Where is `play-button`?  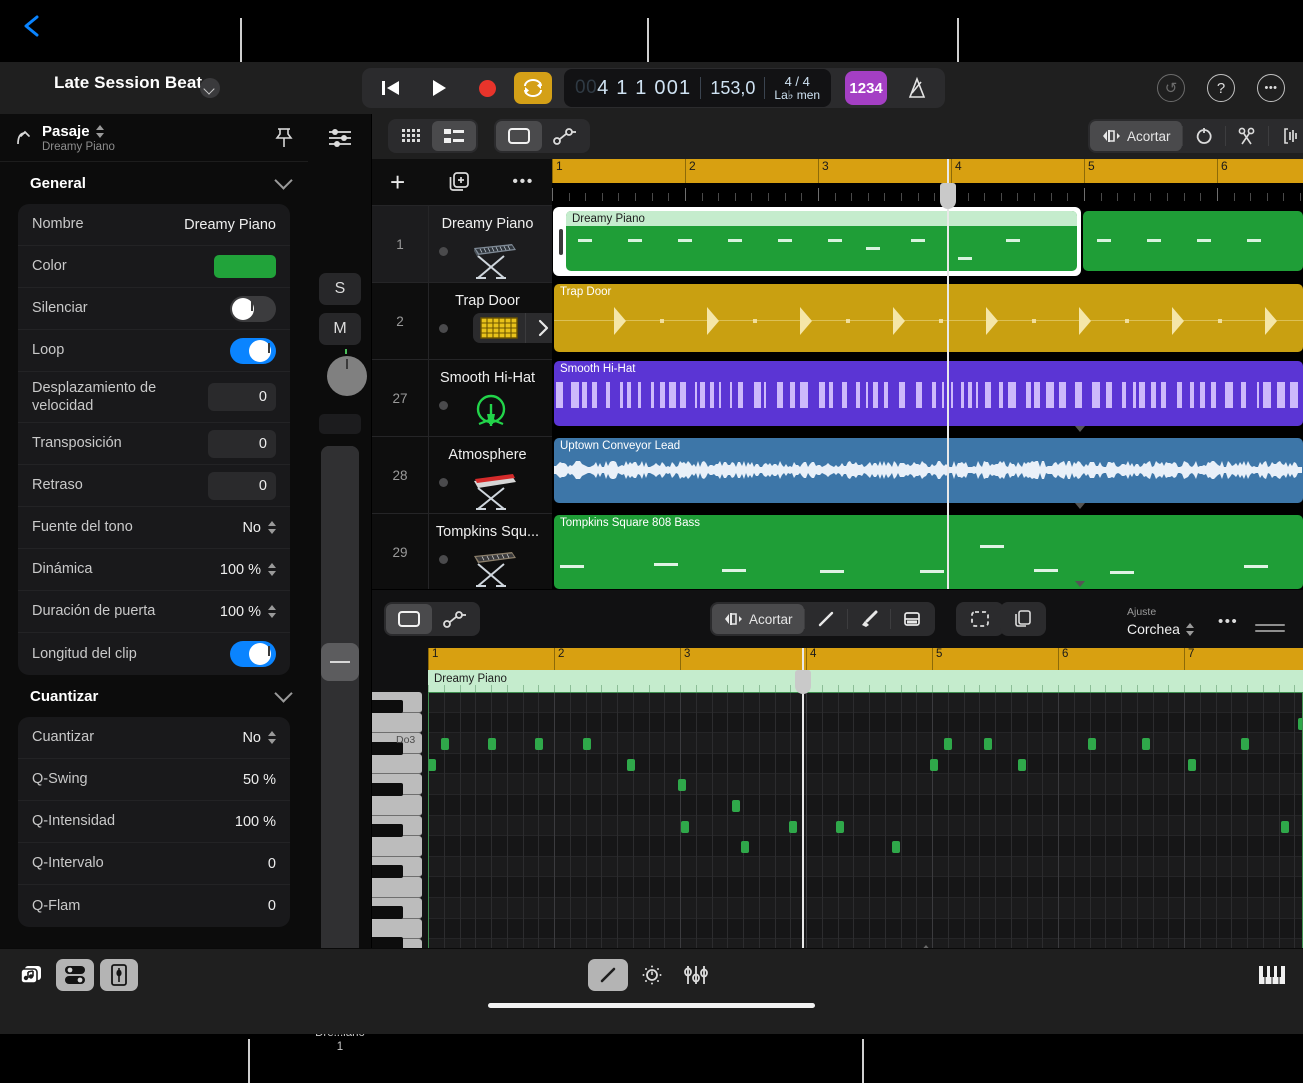 play-button is located at coordinates (439, 88).